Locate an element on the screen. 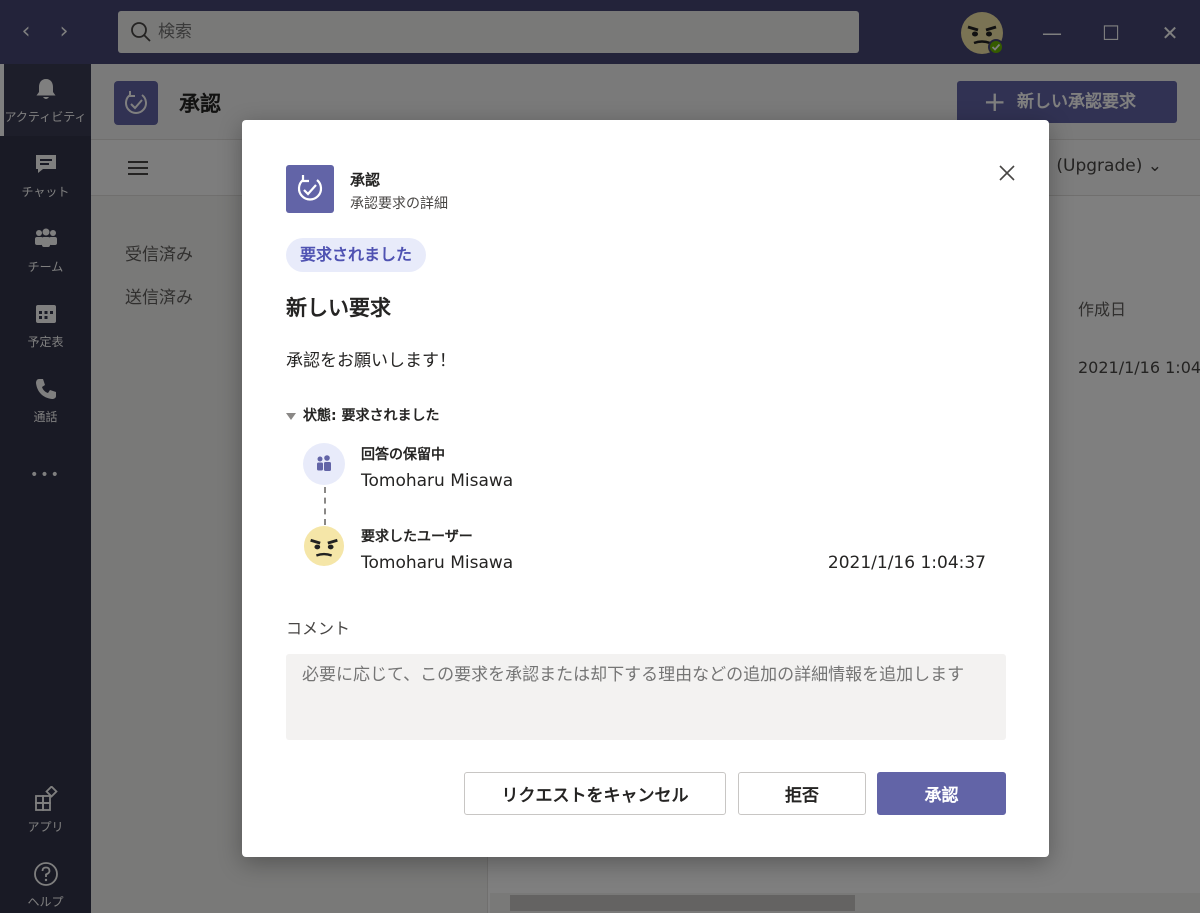 Image resolution: width=1200 pixels, height=913 pixels. timeline-status: 要求したユーザー is located at coordinates (417, 537).